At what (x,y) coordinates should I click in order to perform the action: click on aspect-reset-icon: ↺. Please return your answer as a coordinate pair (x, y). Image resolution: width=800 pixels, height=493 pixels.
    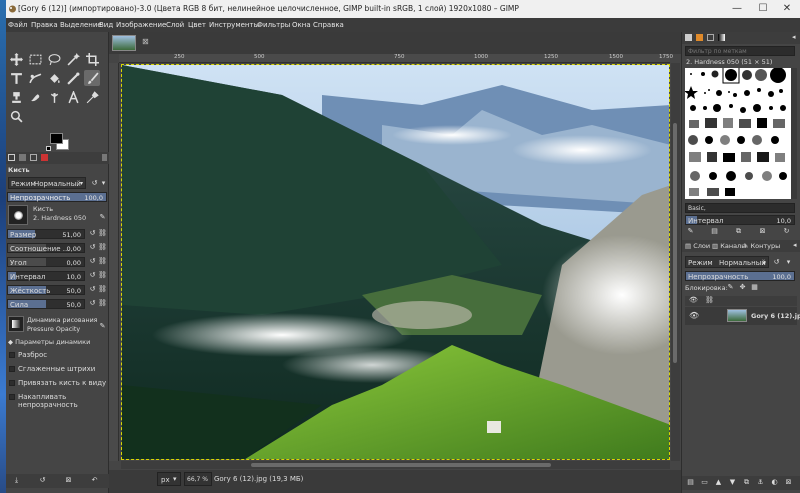
    Looking at the image, I should click on (92, 247).